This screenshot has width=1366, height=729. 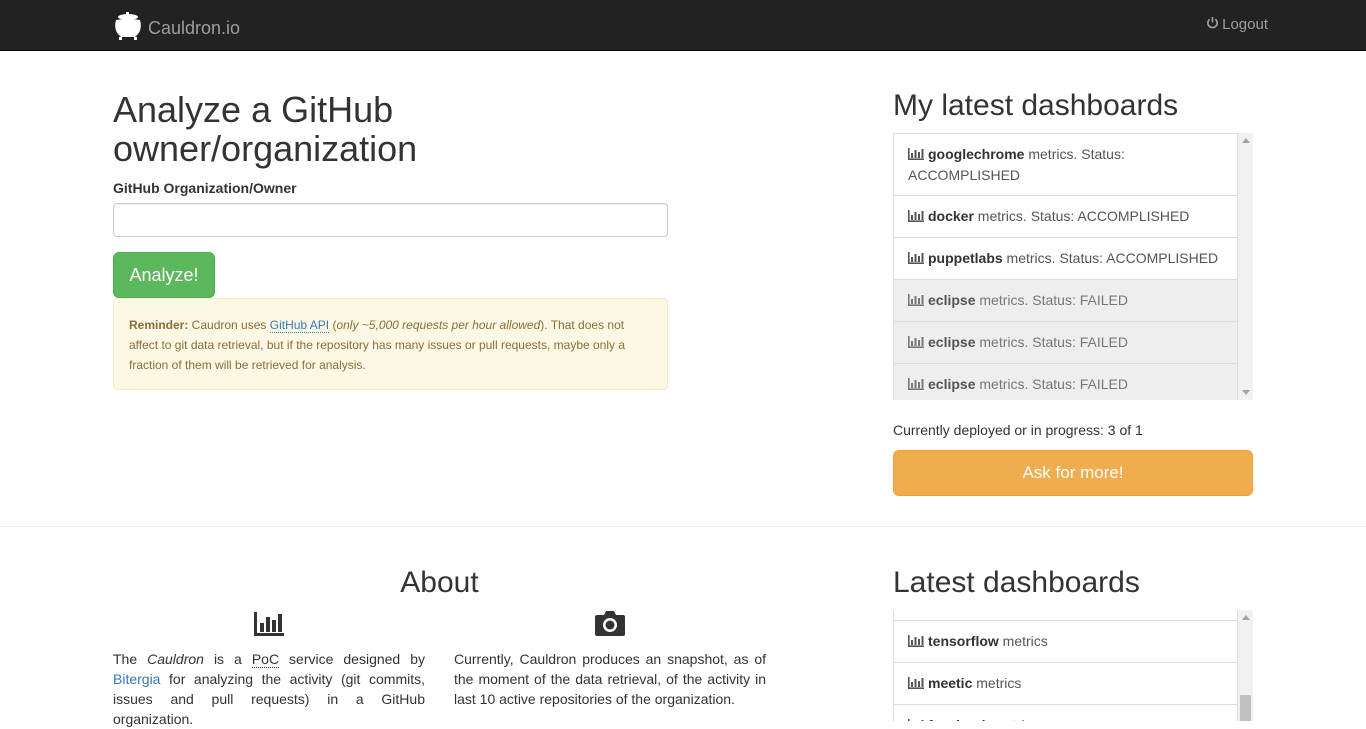 What do you see at coordinates (950, 683) in the screenshot?
I see `dashboard-name: meetic` at bounding box center [950, 683].